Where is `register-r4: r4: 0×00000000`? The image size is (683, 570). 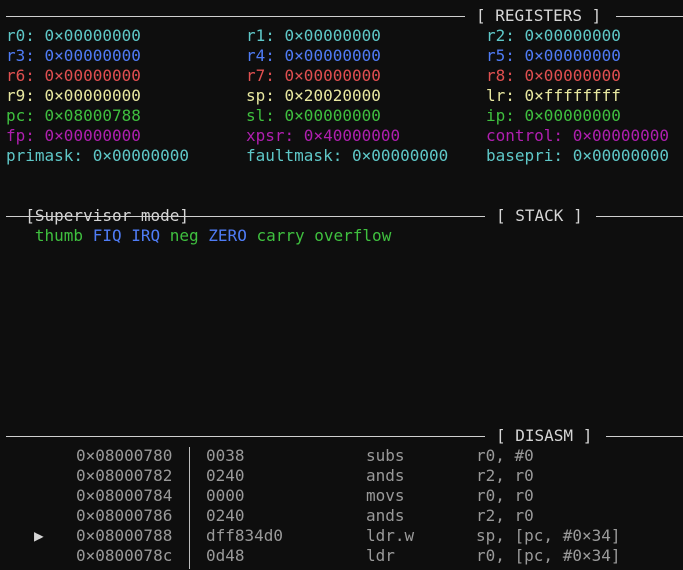 register-r4: r4: 0×00000000 is located at coordinates (313, 56).